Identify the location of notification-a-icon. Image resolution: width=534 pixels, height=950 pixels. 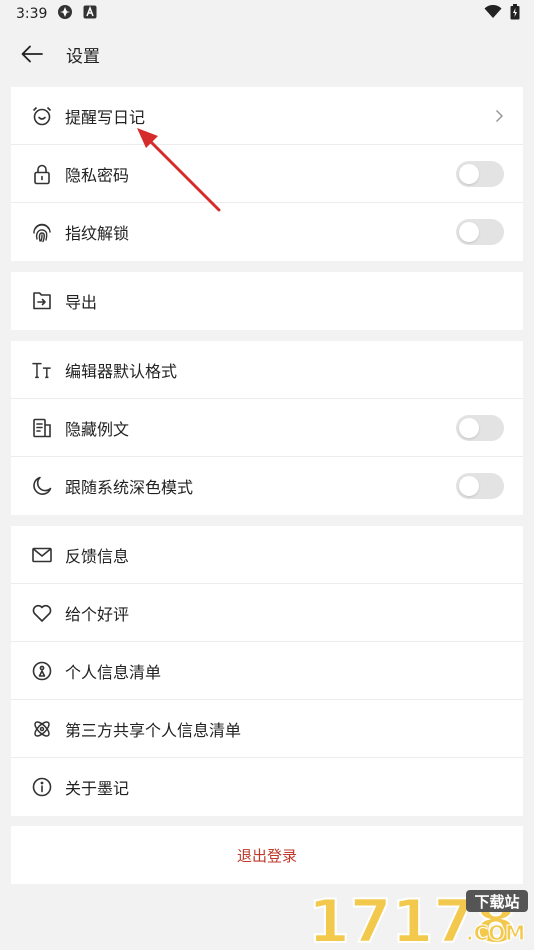
(90, 14).